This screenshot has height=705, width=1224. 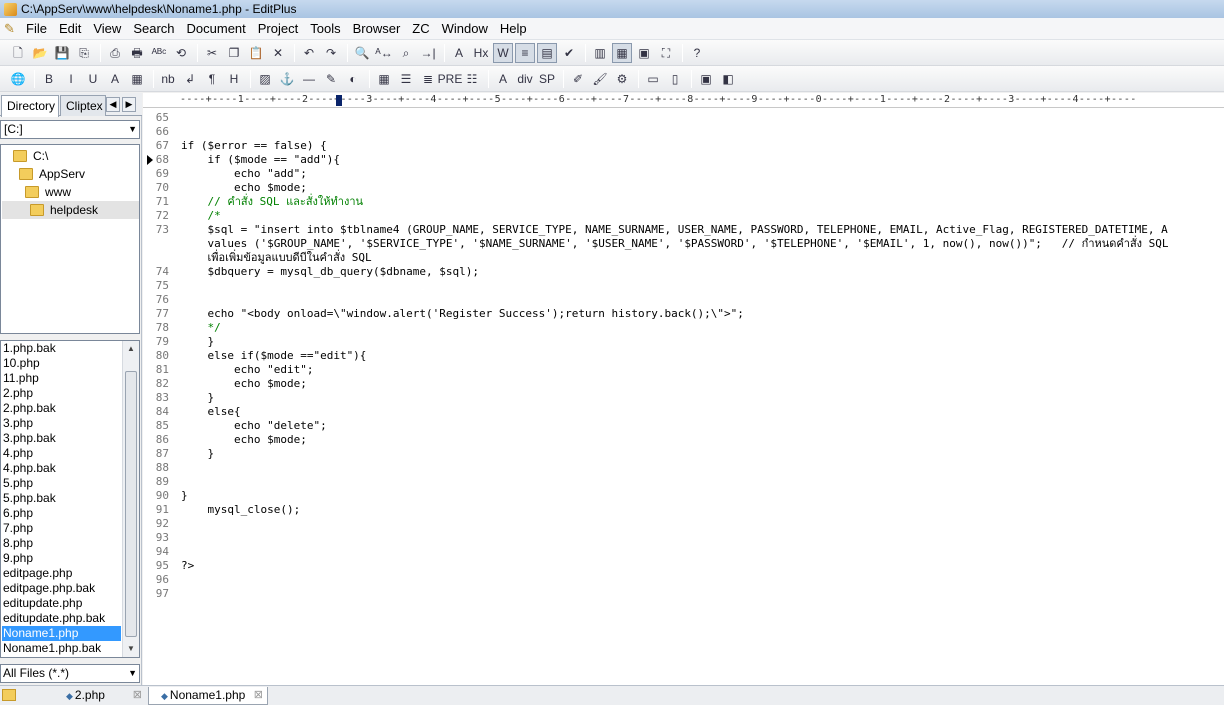 I want to click on scroll-down-icon: ▼, so click(x=131, y=649).